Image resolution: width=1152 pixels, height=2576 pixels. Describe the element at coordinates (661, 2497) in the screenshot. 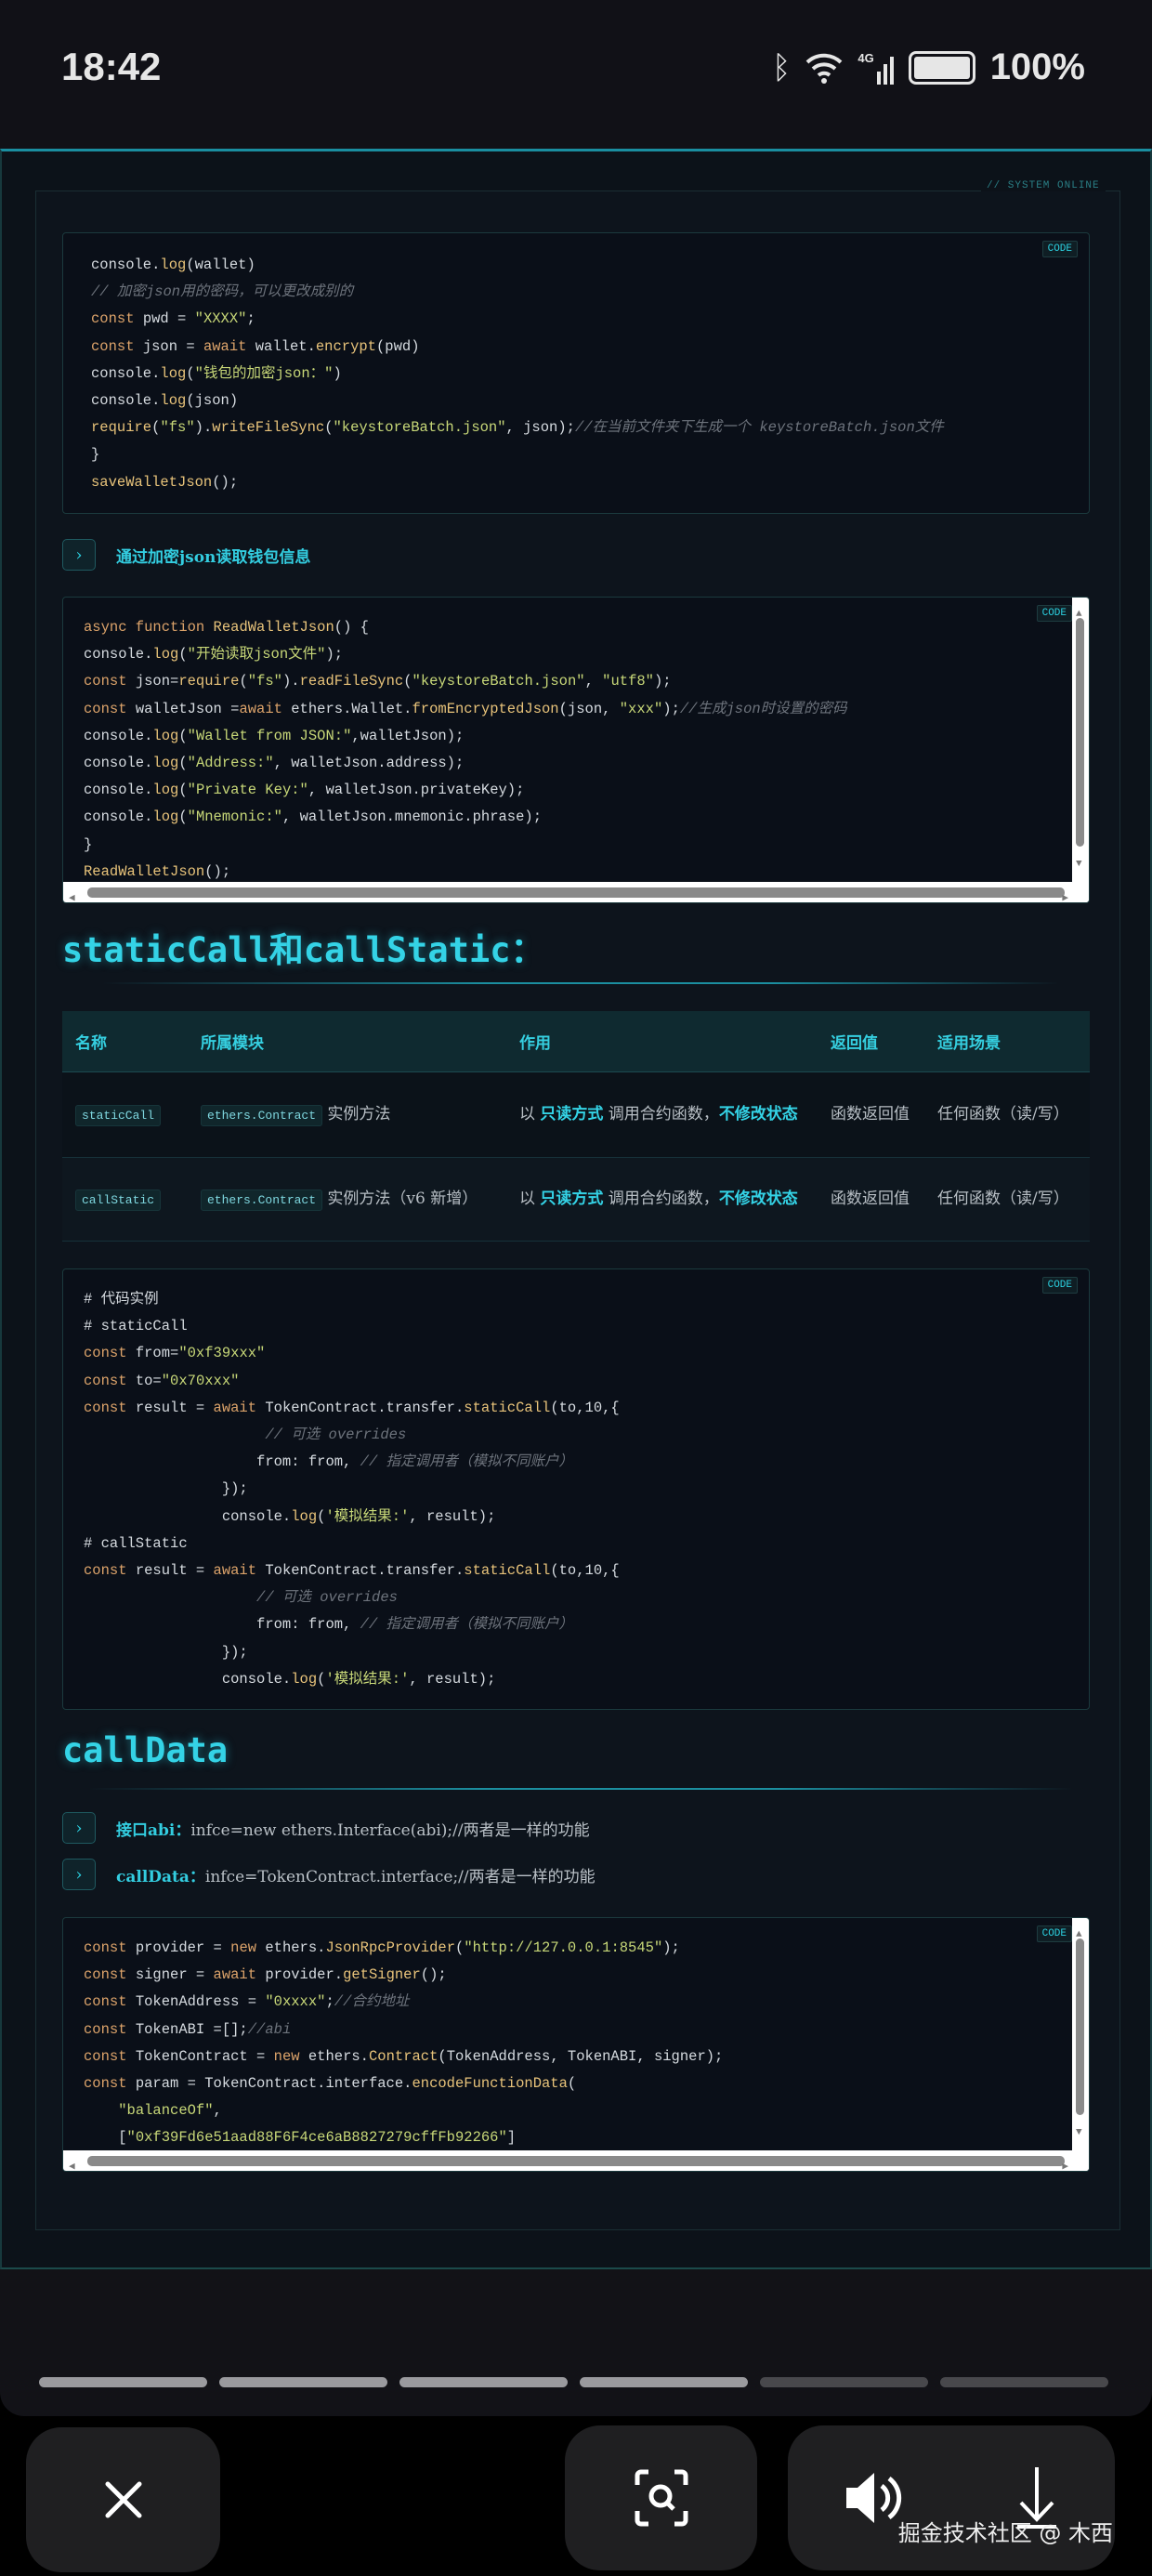

I see `visual-search-button` at that location.